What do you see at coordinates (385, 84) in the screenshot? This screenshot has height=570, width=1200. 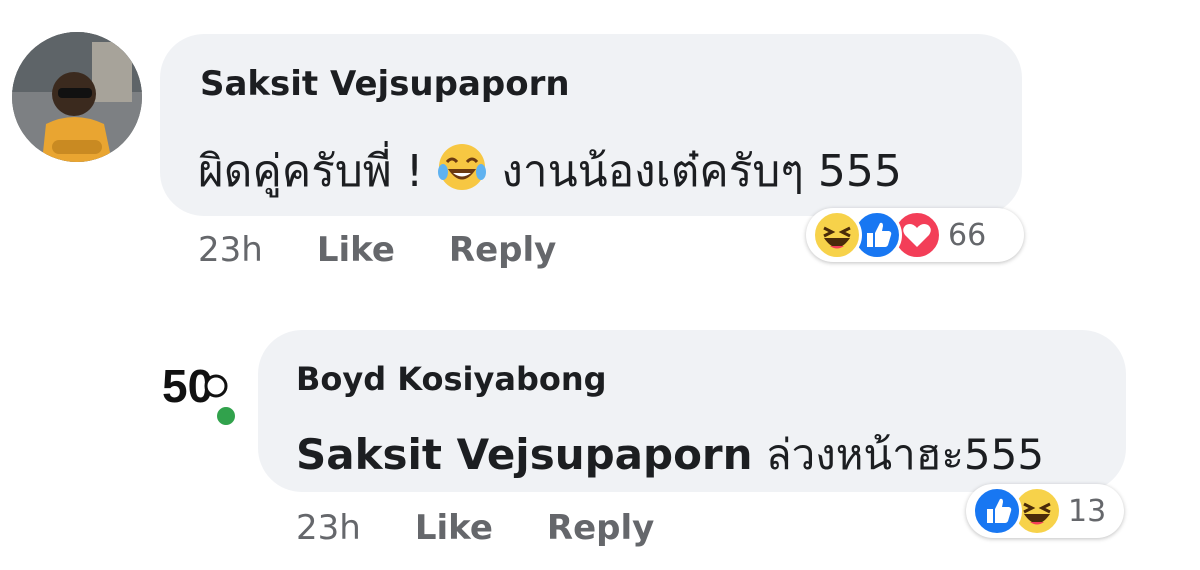 I see `comment-author-1: Saksit Vejsupaporn` at bounding box center [385, 84].